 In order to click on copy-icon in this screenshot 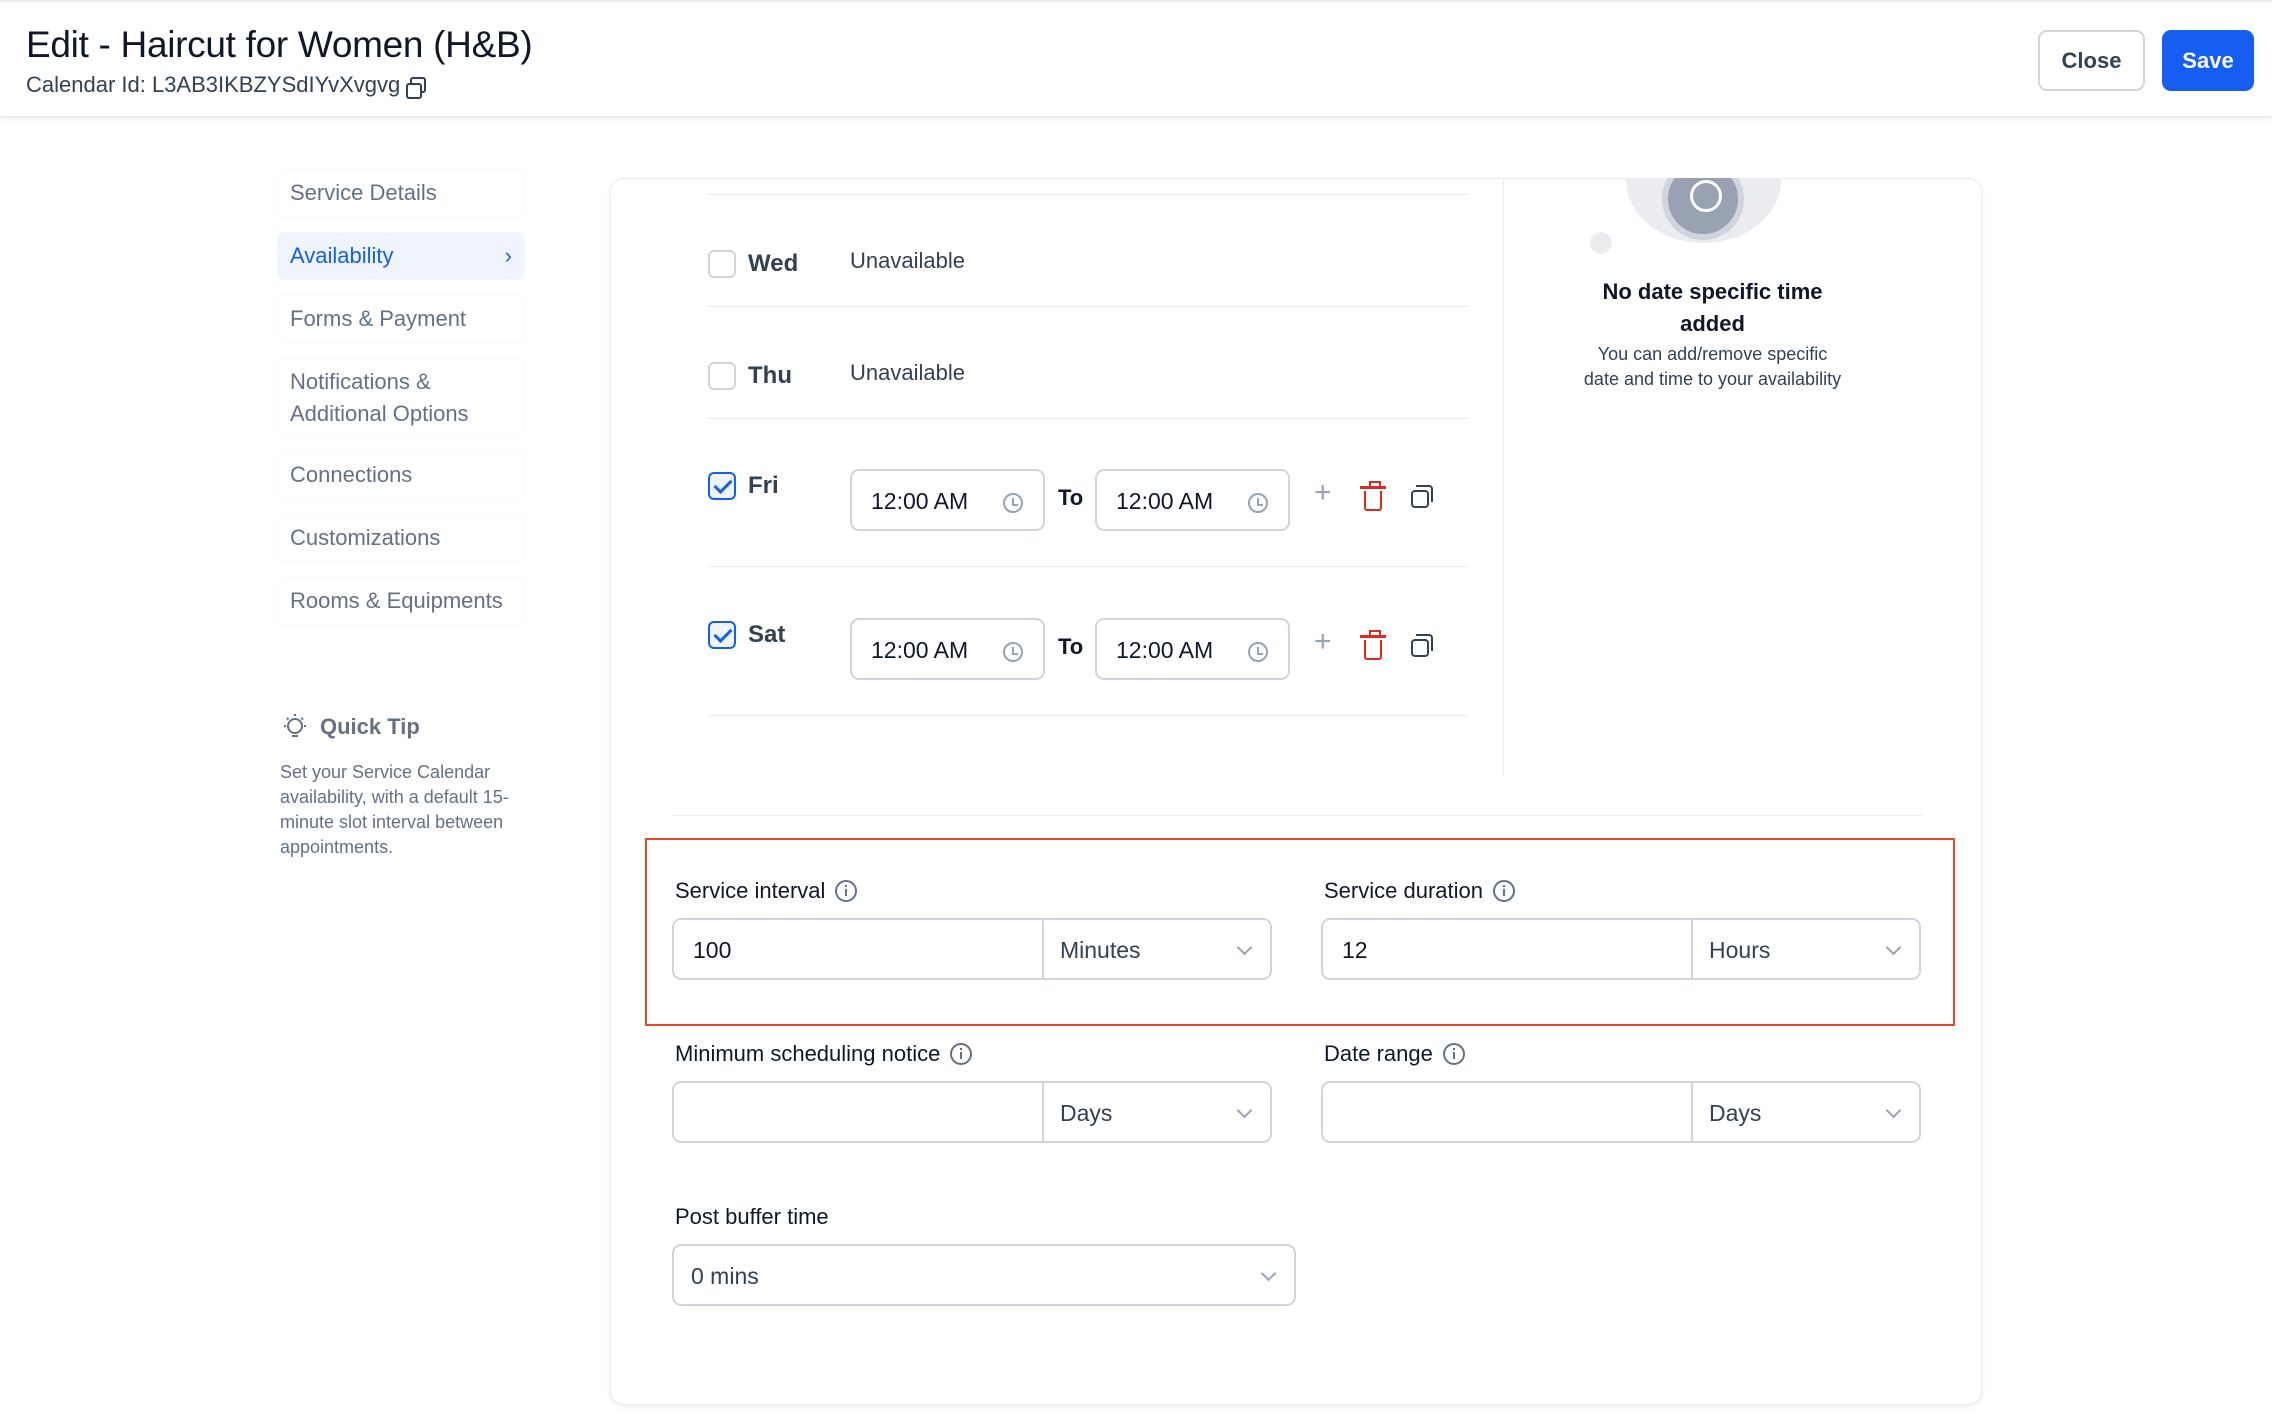, I will do `click(416, 88)`.